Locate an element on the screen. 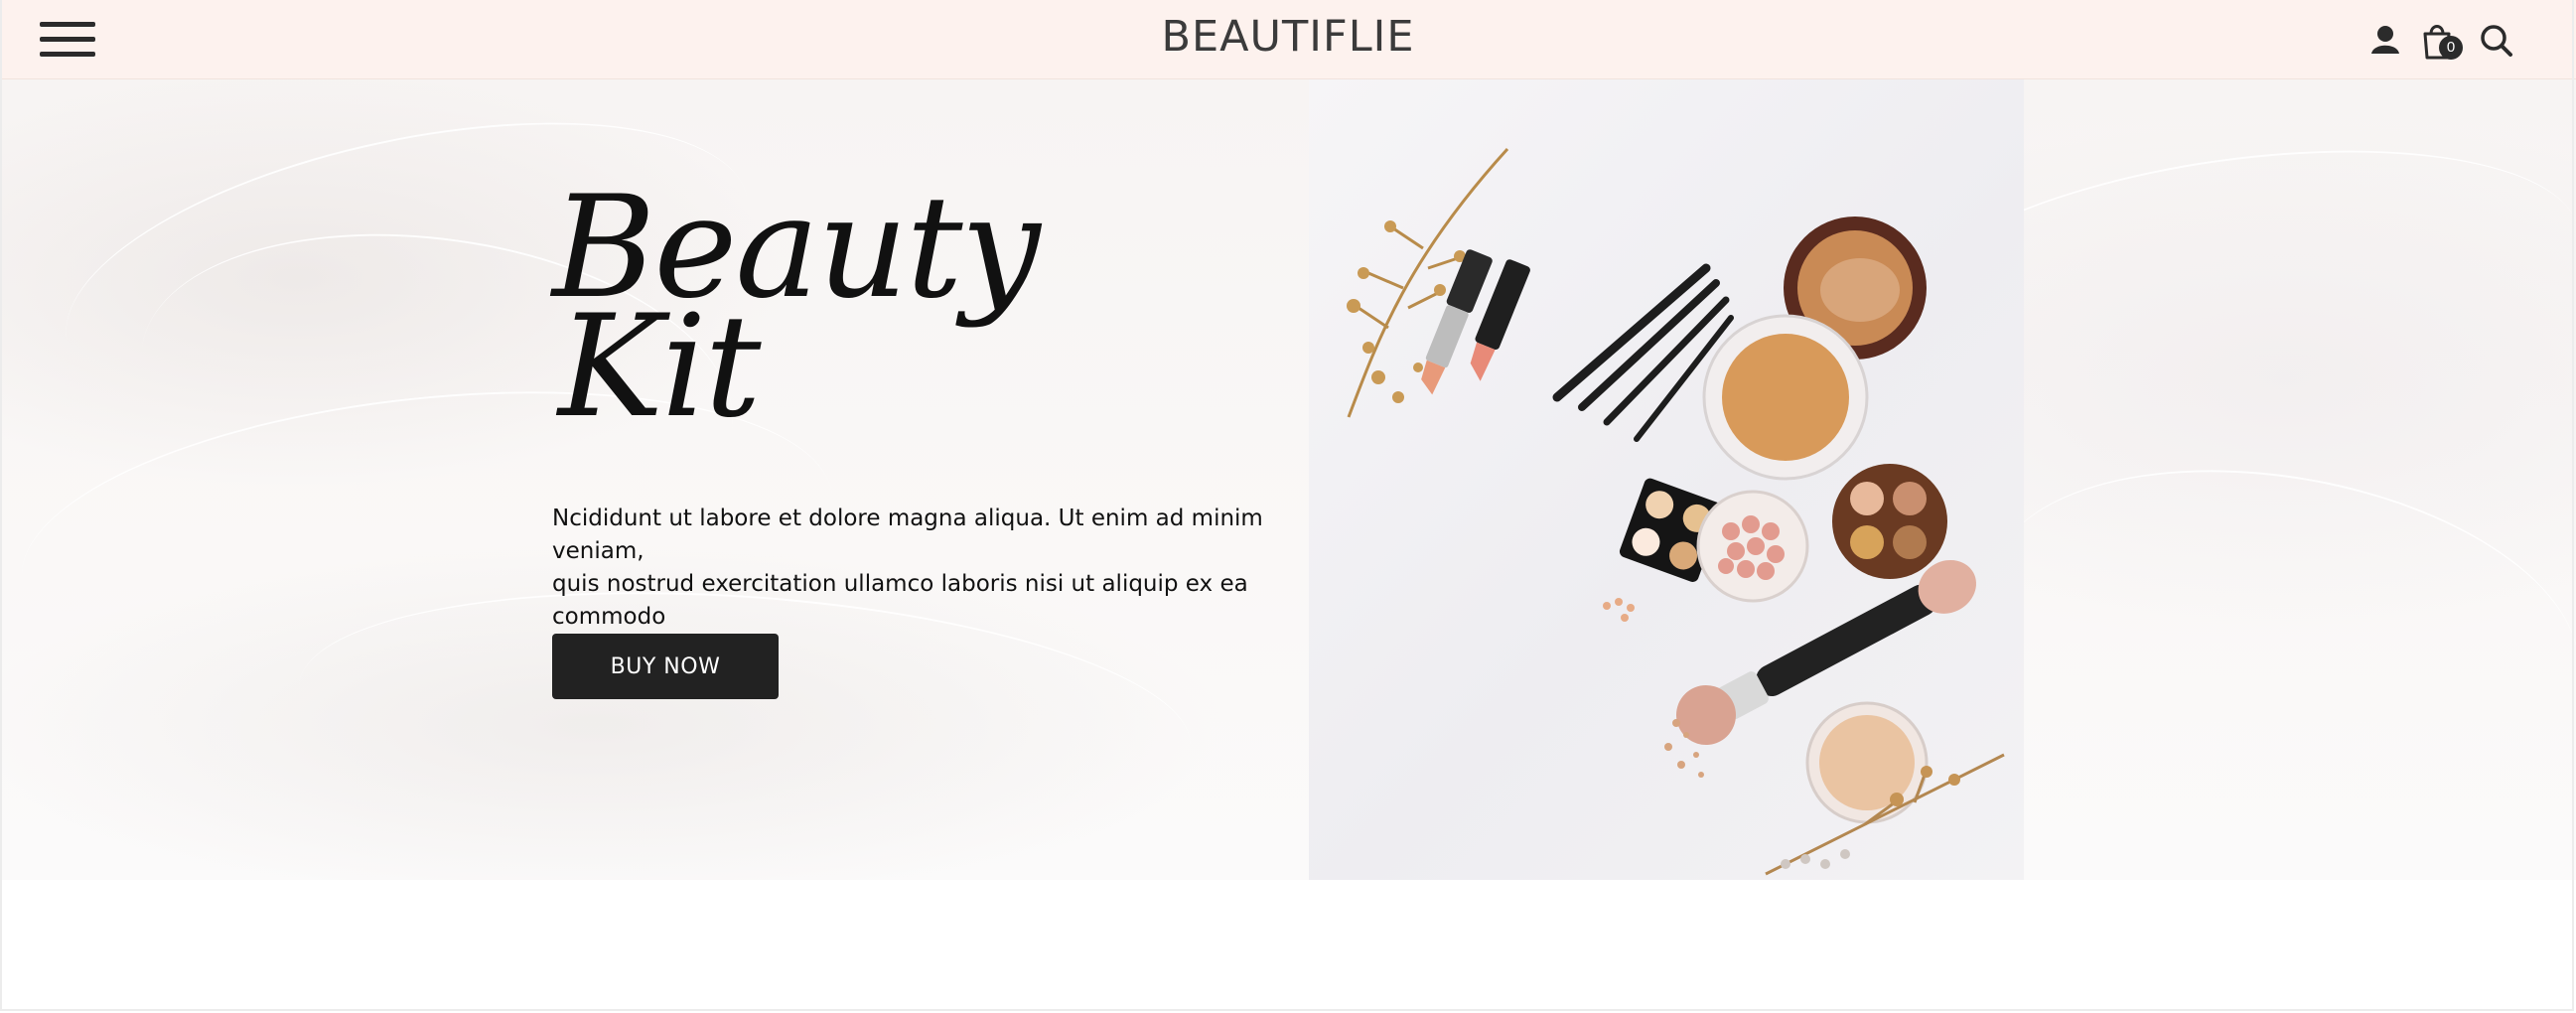 Image resolution: width=2576 pixels, height=1013 pixels. cart-count-badge: 0 is located at coordinates (2451, 48).